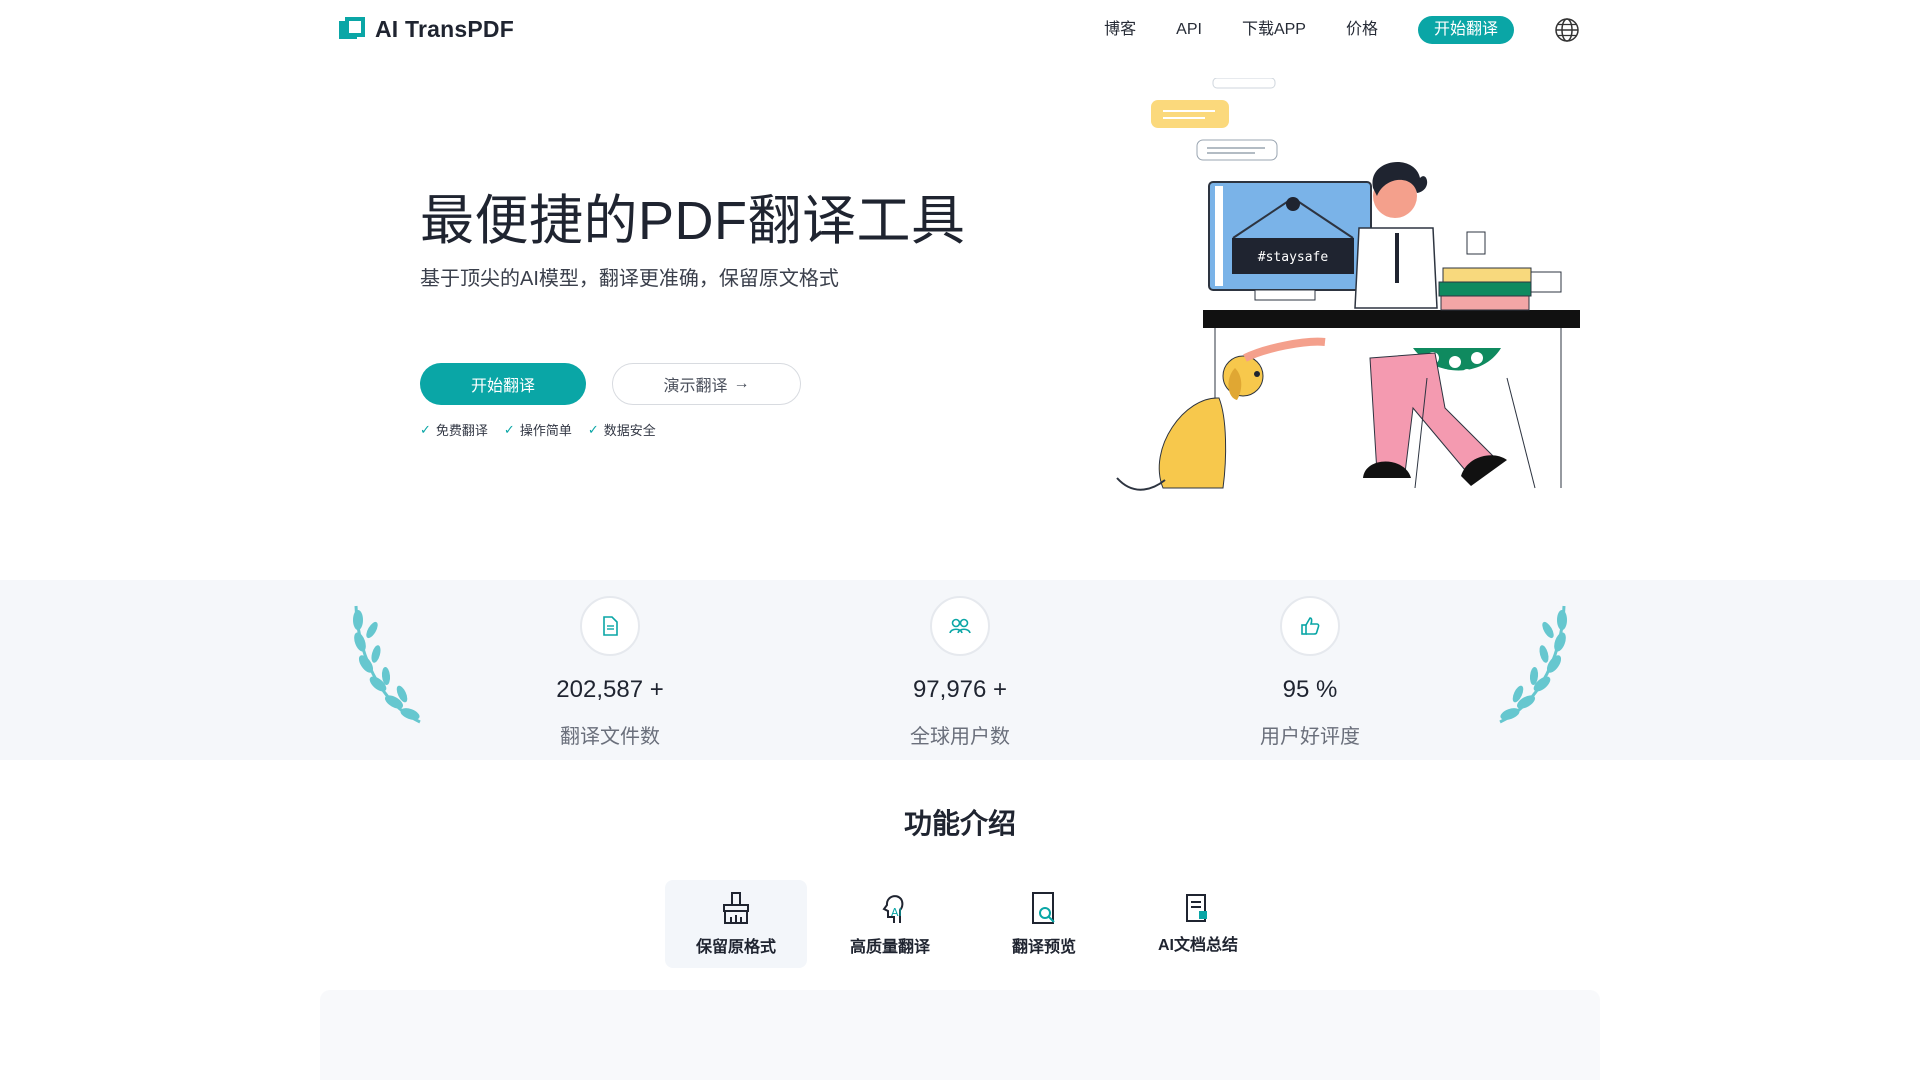  I want to click on badge-label: 免费翻译, so click(461, 430).